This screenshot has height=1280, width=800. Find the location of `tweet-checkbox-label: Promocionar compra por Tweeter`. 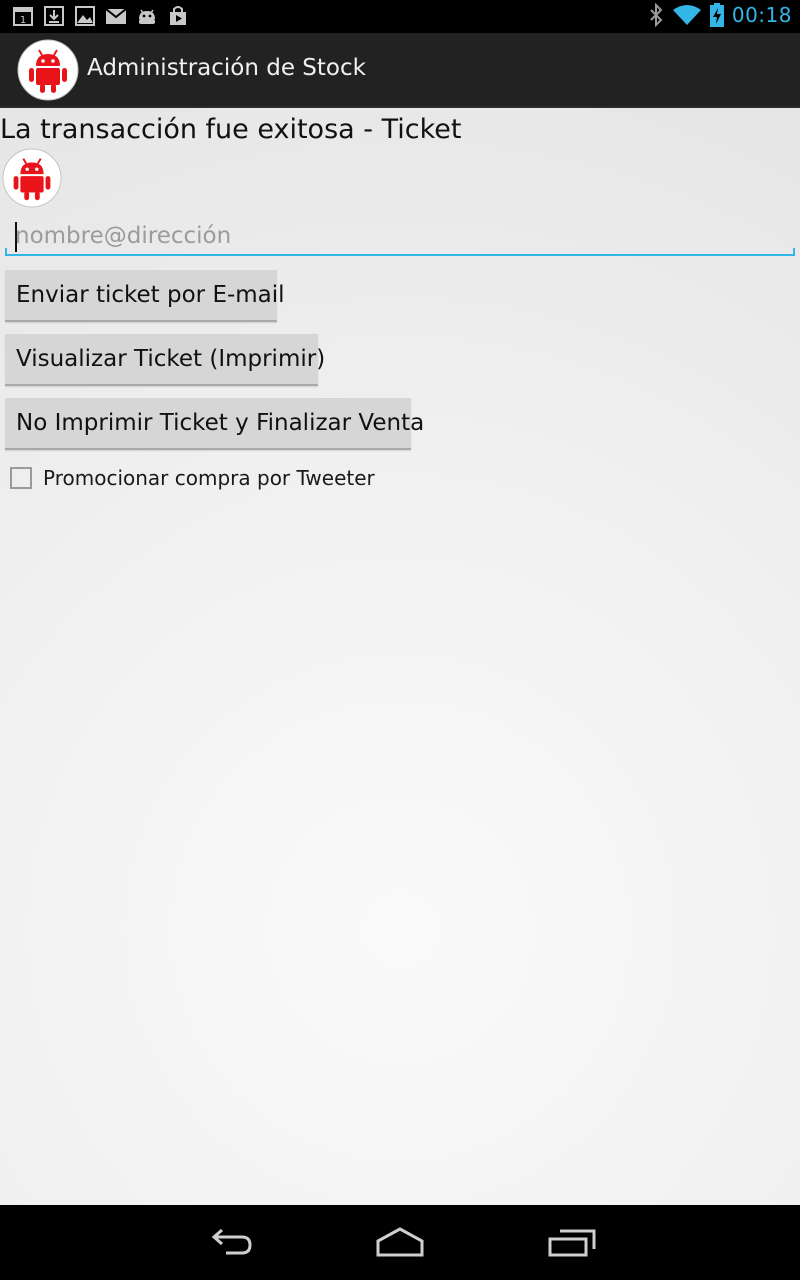

tweet-checkbox-label: Promocionar compra por Tweeter is located at coordinates (209, 478).